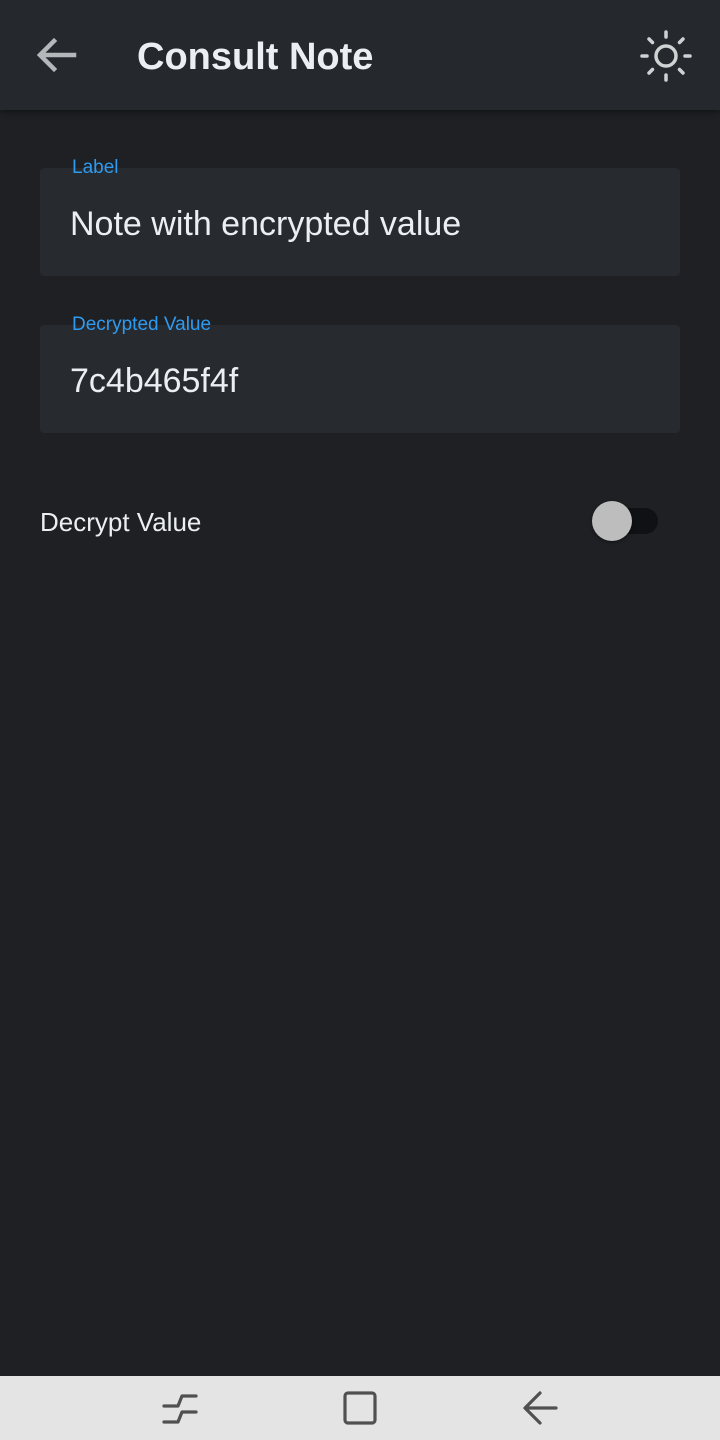 Image resolution: width=720 pixels, height=1440 pixels. Describe the element at coordinates (95, 168) in the screenshot. I see `label-field-label: Label` at that location.